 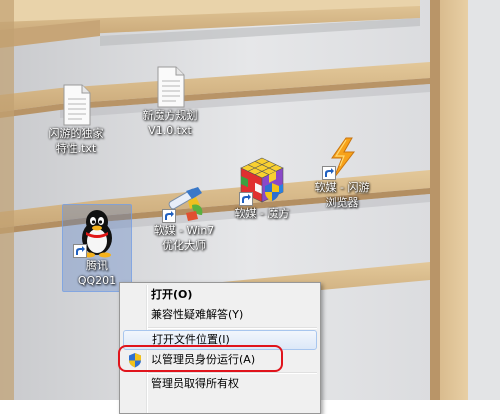 I want to click on menu-item-label: 打开(O), so click(x=172, y=294).